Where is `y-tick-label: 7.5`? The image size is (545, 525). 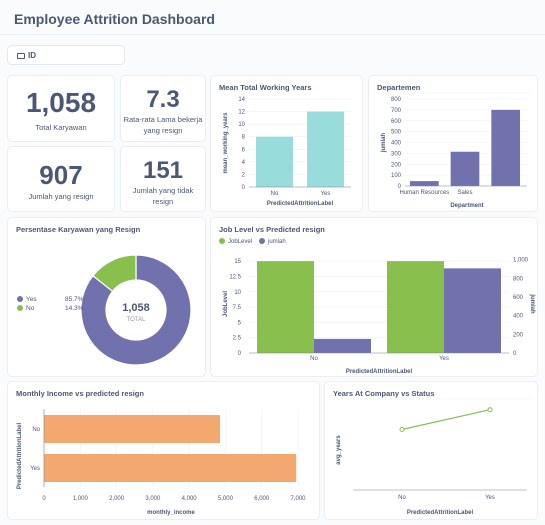 y-tick-label: 7.5 is located at coordinates (237, 308).